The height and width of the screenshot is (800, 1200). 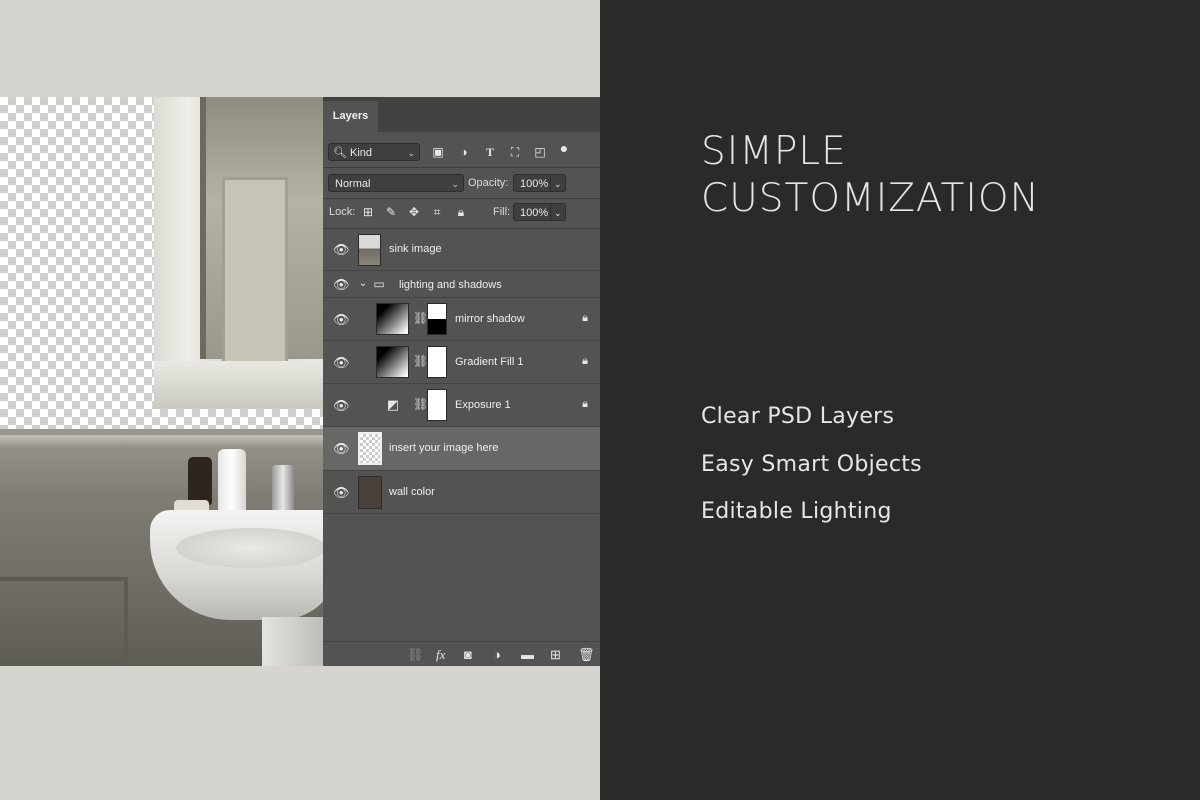 What do you see at coordinates (353, 184) in the screenshot?
I see `blend-mode-value: Normal` at bounding box center [353, 184].